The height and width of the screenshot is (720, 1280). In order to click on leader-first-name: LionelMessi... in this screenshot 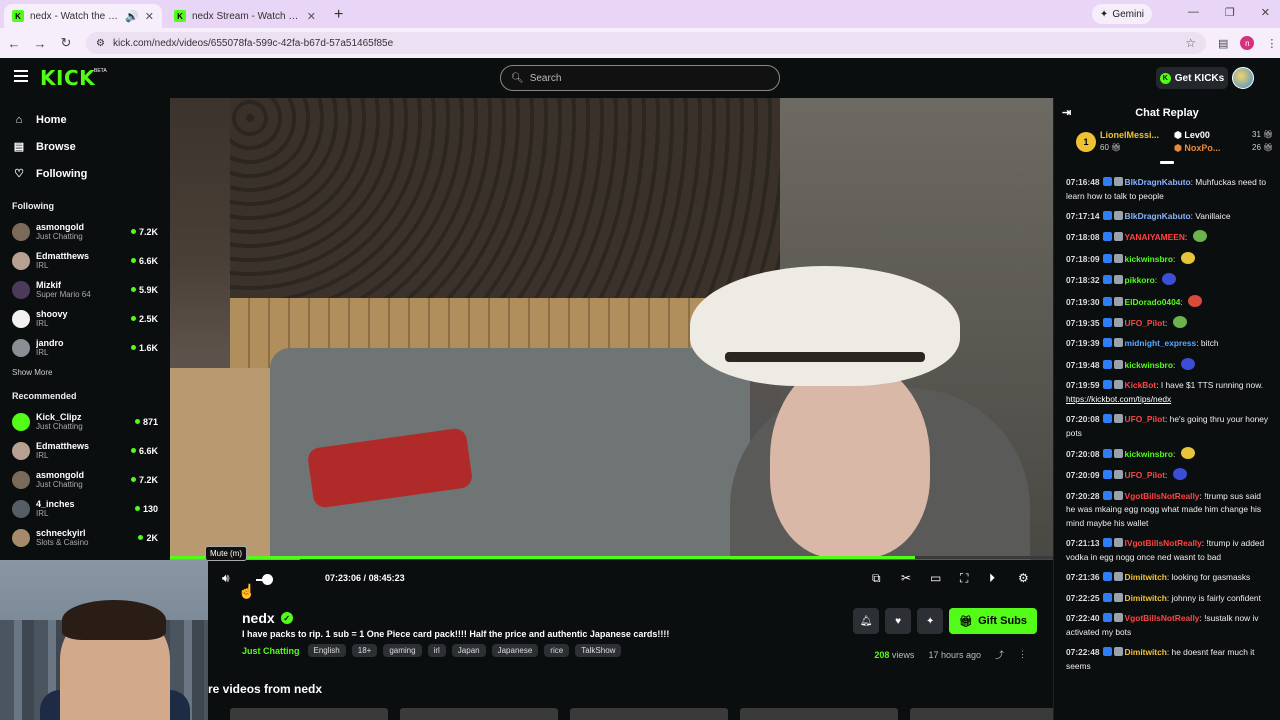, I will do `click(1129, 135)`.